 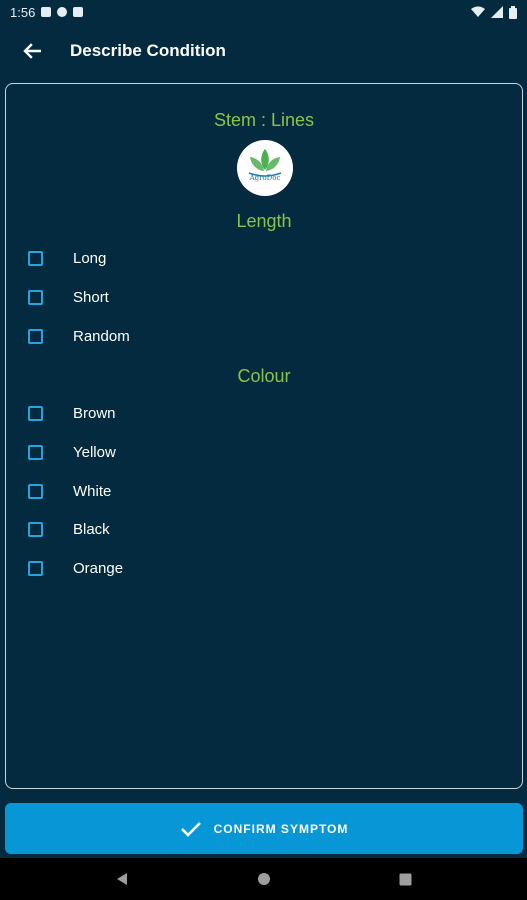 I want to click on recents-square-icon, so click(x=405, y=879).